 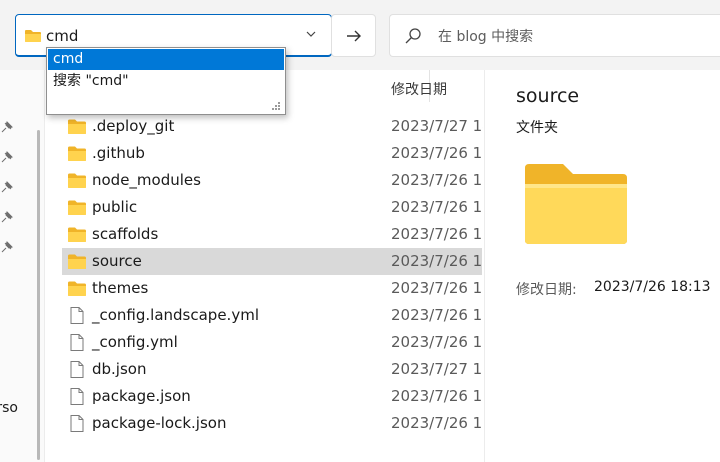 What do you see at coordinates (175, 315) in the screenshot?
I see `file-name: _config.landscape.yml` at bounding box center [175, 315].